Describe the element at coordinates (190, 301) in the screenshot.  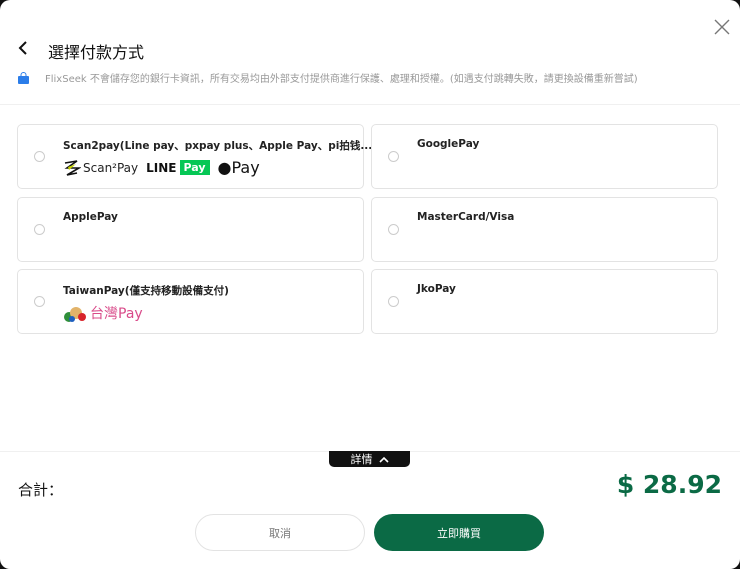
I see `payment-option-taiwanpay: TaiwanPay(僅支持移動設備支付) 台灣Pay` at that location.